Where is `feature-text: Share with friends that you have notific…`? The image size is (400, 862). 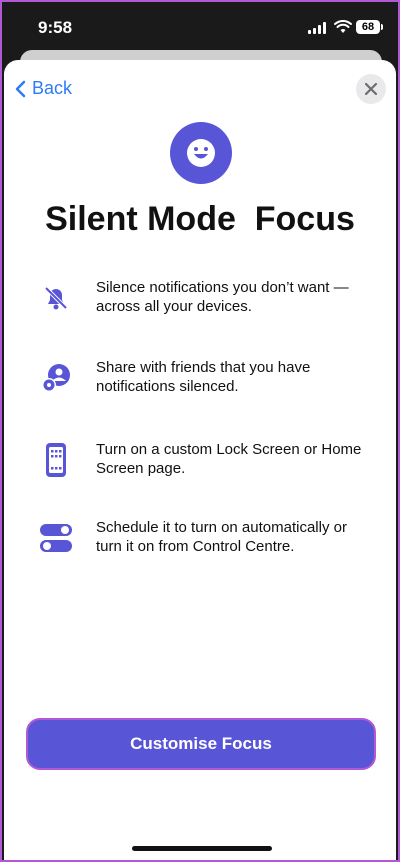
feature-text: Share with friends that you have notific… is located at coordinates (203, 377).